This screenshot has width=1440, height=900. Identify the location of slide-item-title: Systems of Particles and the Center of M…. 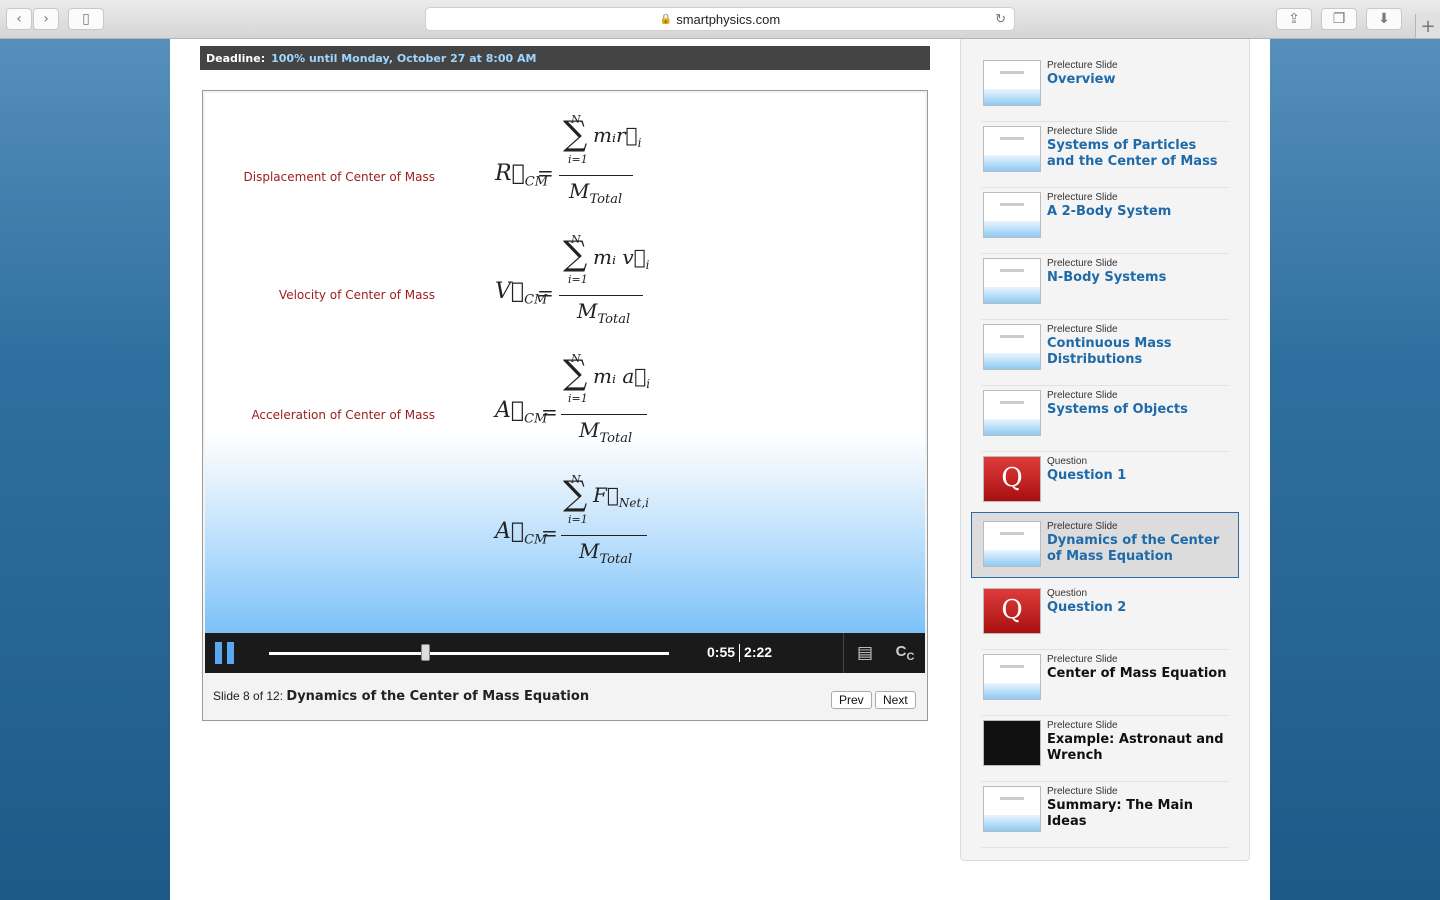
(1132, 153).